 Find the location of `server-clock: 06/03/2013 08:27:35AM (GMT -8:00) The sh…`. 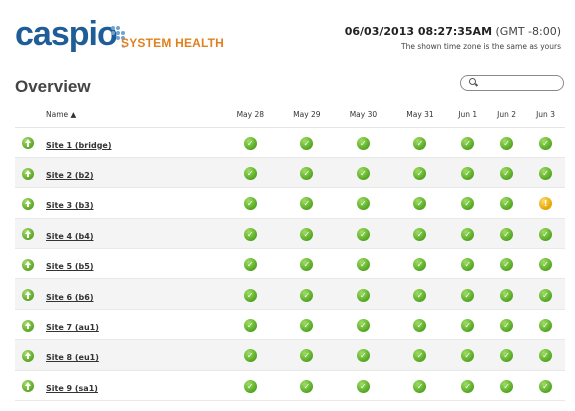

server-clock: 06/03/2013 08:27:35AM (GMT -8:00) The sh… is located at coordinates (453, 38).